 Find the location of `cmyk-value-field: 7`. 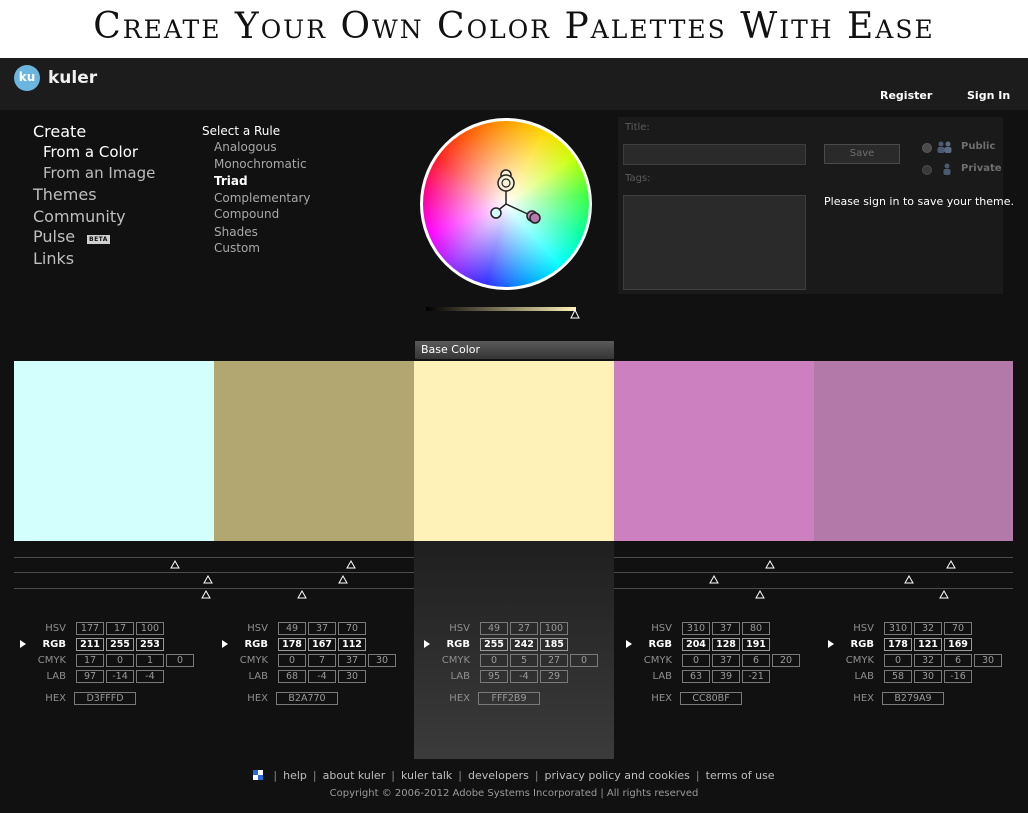

cmyk-value-field: 7 is located at coordinates (322, 660).